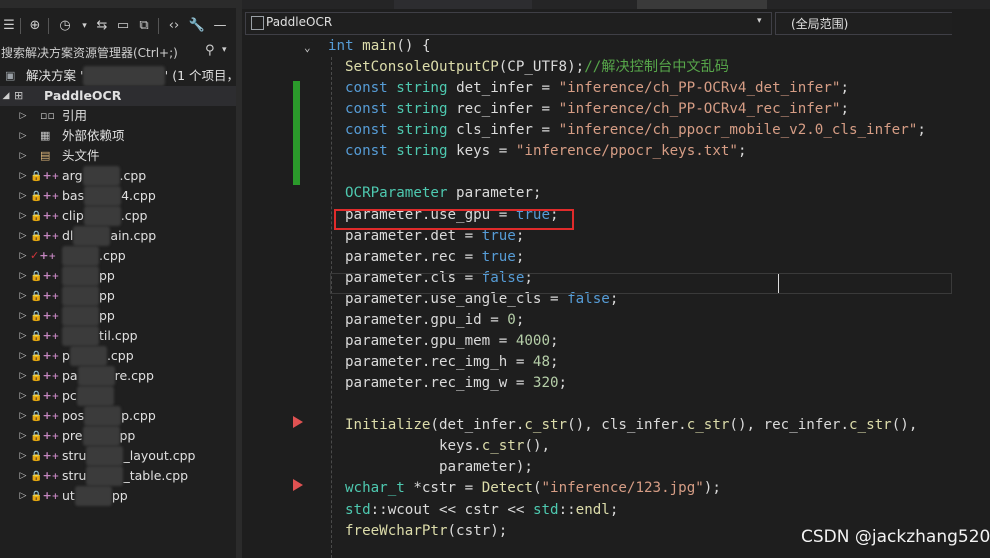 The height and width of the screenshot is (558, 990). What do you see at coordinates (9, 26) in the screenshot?
I see `home-icon: ☰` at bounding box center [9, 26].